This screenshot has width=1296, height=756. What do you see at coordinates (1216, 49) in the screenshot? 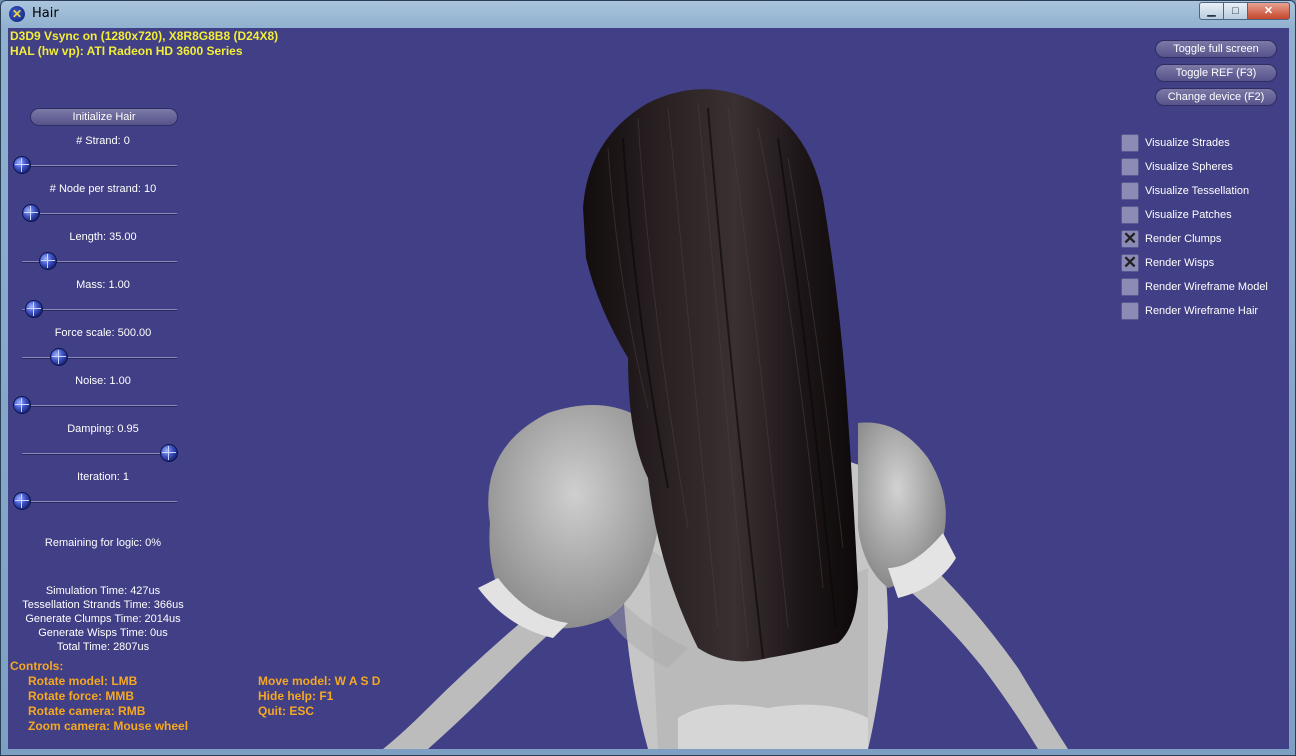
I see `toggle-full-screen-button: Toggle full screen` at bounding box center [1216, 49].